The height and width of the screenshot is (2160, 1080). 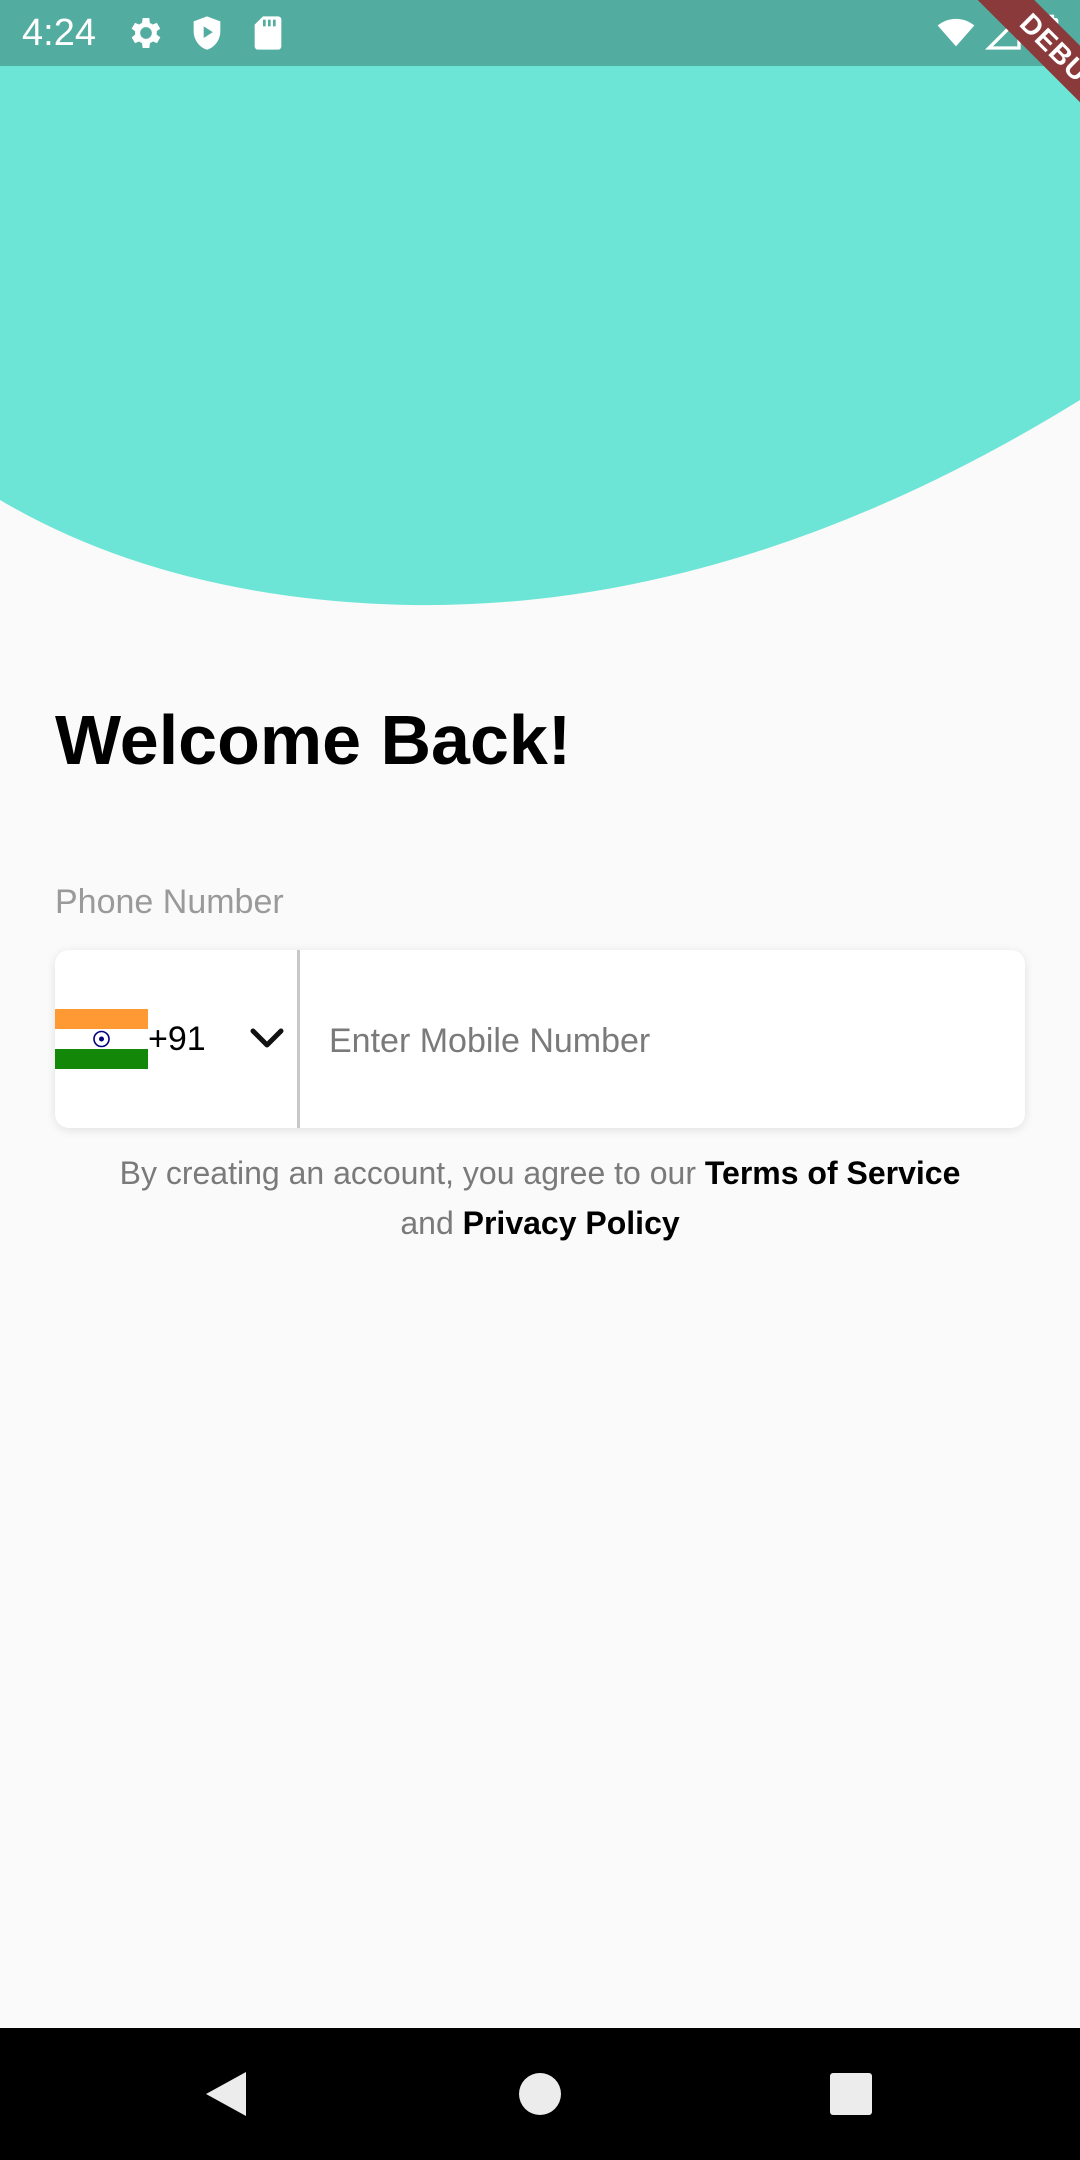 I want to click on recents-icon, so click(x=851, y=2094).